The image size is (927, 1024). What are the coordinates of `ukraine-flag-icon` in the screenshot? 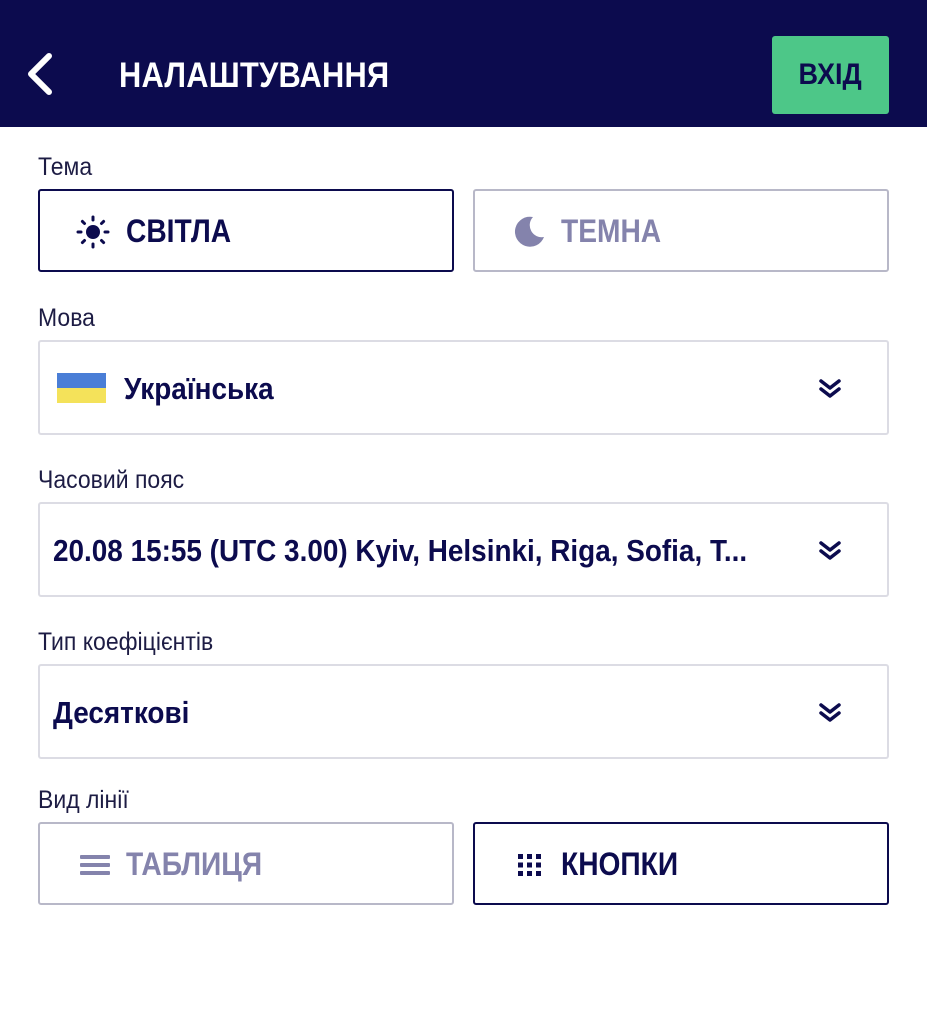 It's located at (81, 388).